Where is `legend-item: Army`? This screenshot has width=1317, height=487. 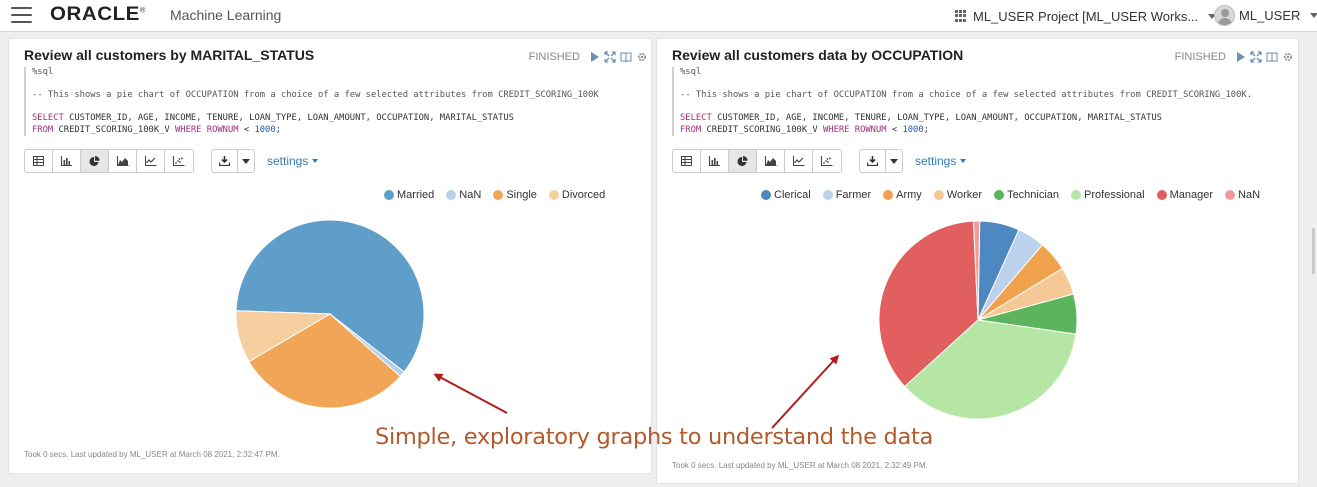
legend-item: Army is located at coordinates (902, 195).